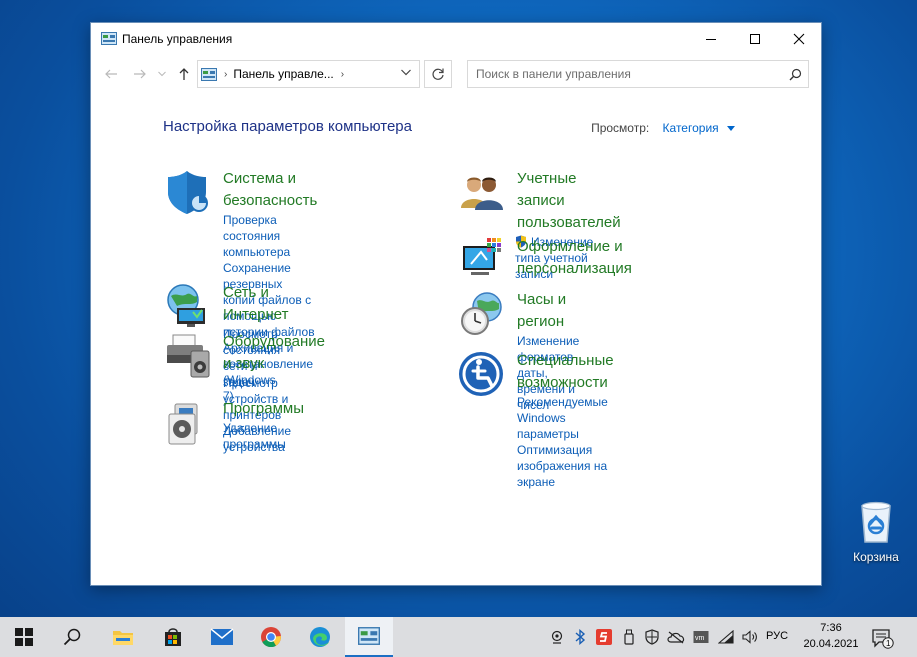  I want to click on tray-volume, so click(750, 637).